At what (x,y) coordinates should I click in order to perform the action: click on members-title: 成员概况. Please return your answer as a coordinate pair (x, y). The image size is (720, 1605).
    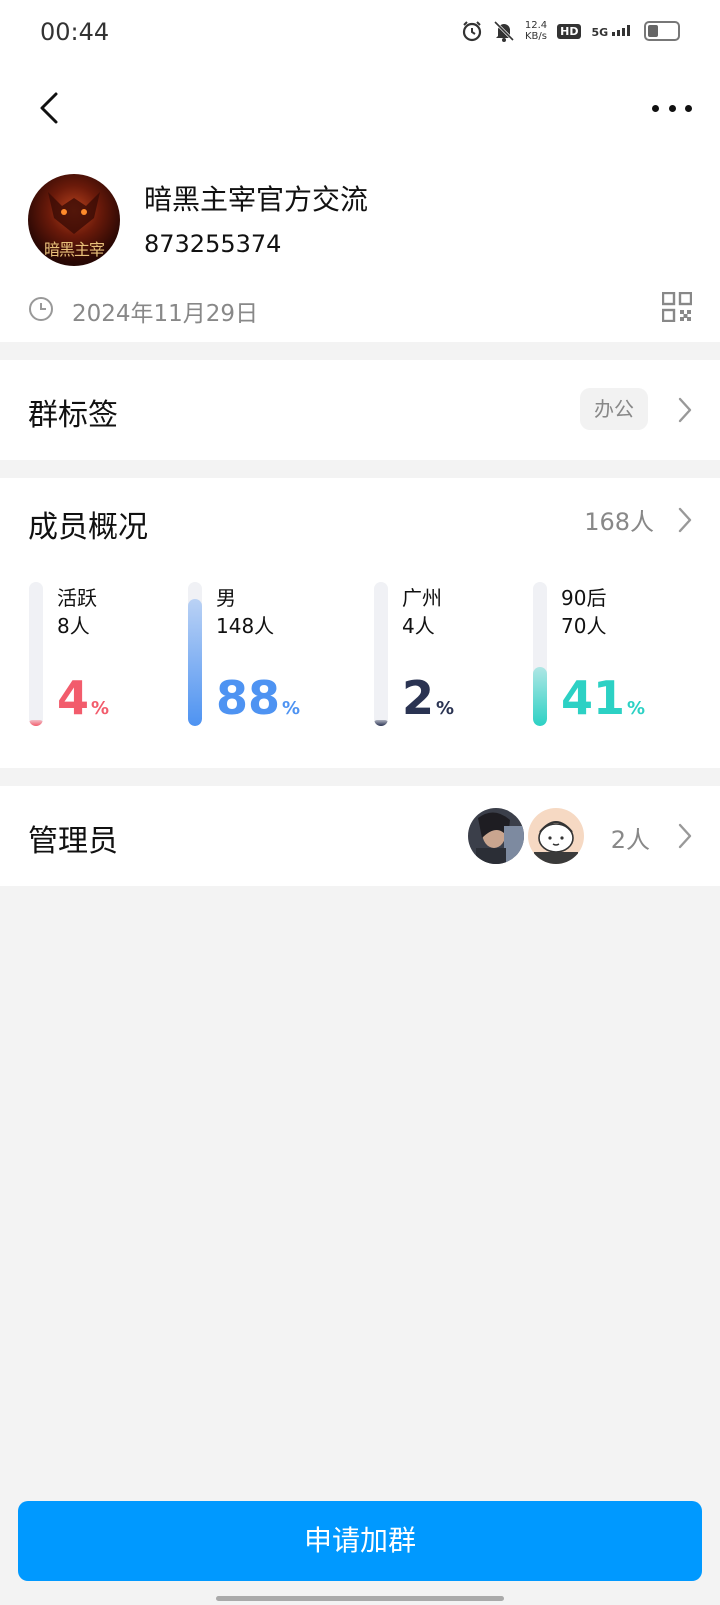
    Looking at the image, I should click on (88, 527).